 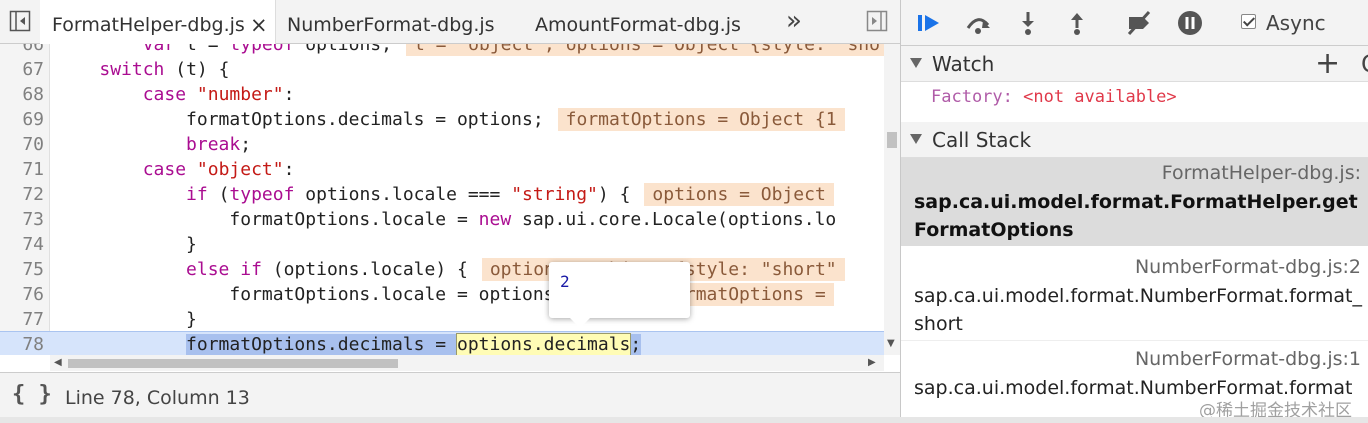 What do you see at coordinates (978, 23) in the screenshot?
I see `step-over-icon` at bounding box center [978, 23].